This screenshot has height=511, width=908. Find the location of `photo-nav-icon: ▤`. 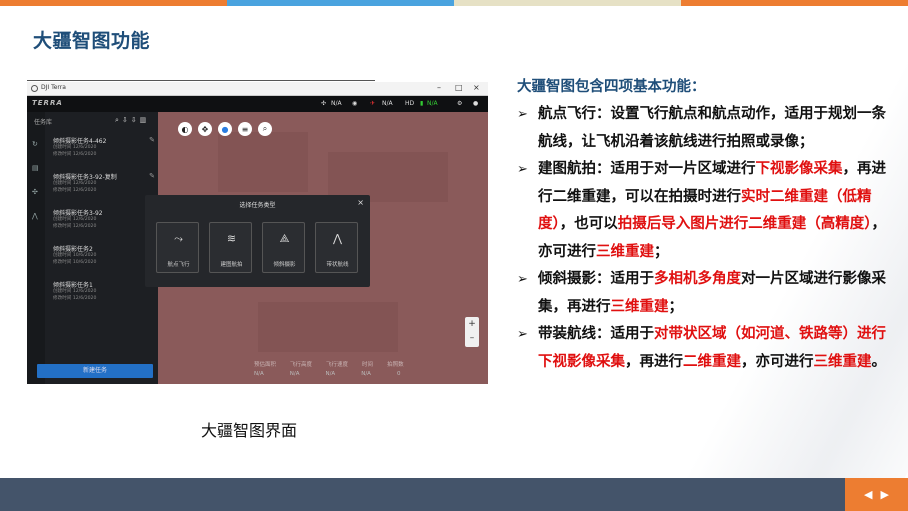

photo-nav-icon: ▤ is located at coordinates (36, 168).